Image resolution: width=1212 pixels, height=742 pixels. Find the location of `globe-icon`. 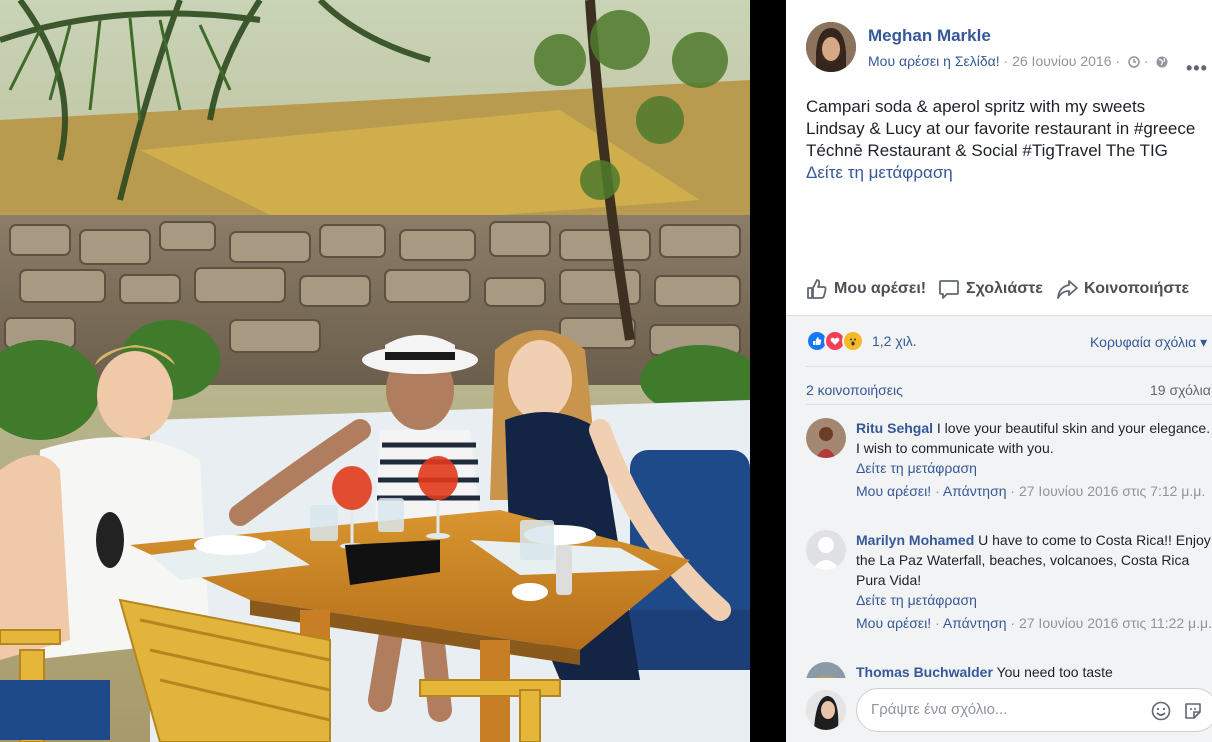

globe-icon is located at coordinates (1162, 61).